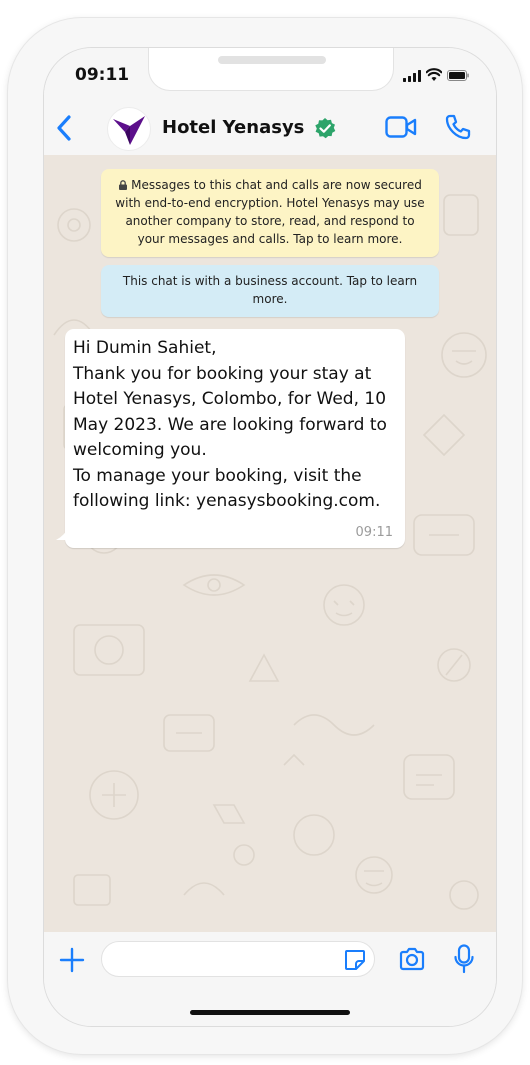 The width and height of the screenshot is (530, 1065). Describe the element at coordinates (270, 979) in the screenshot. I see `input-bar` at that location.